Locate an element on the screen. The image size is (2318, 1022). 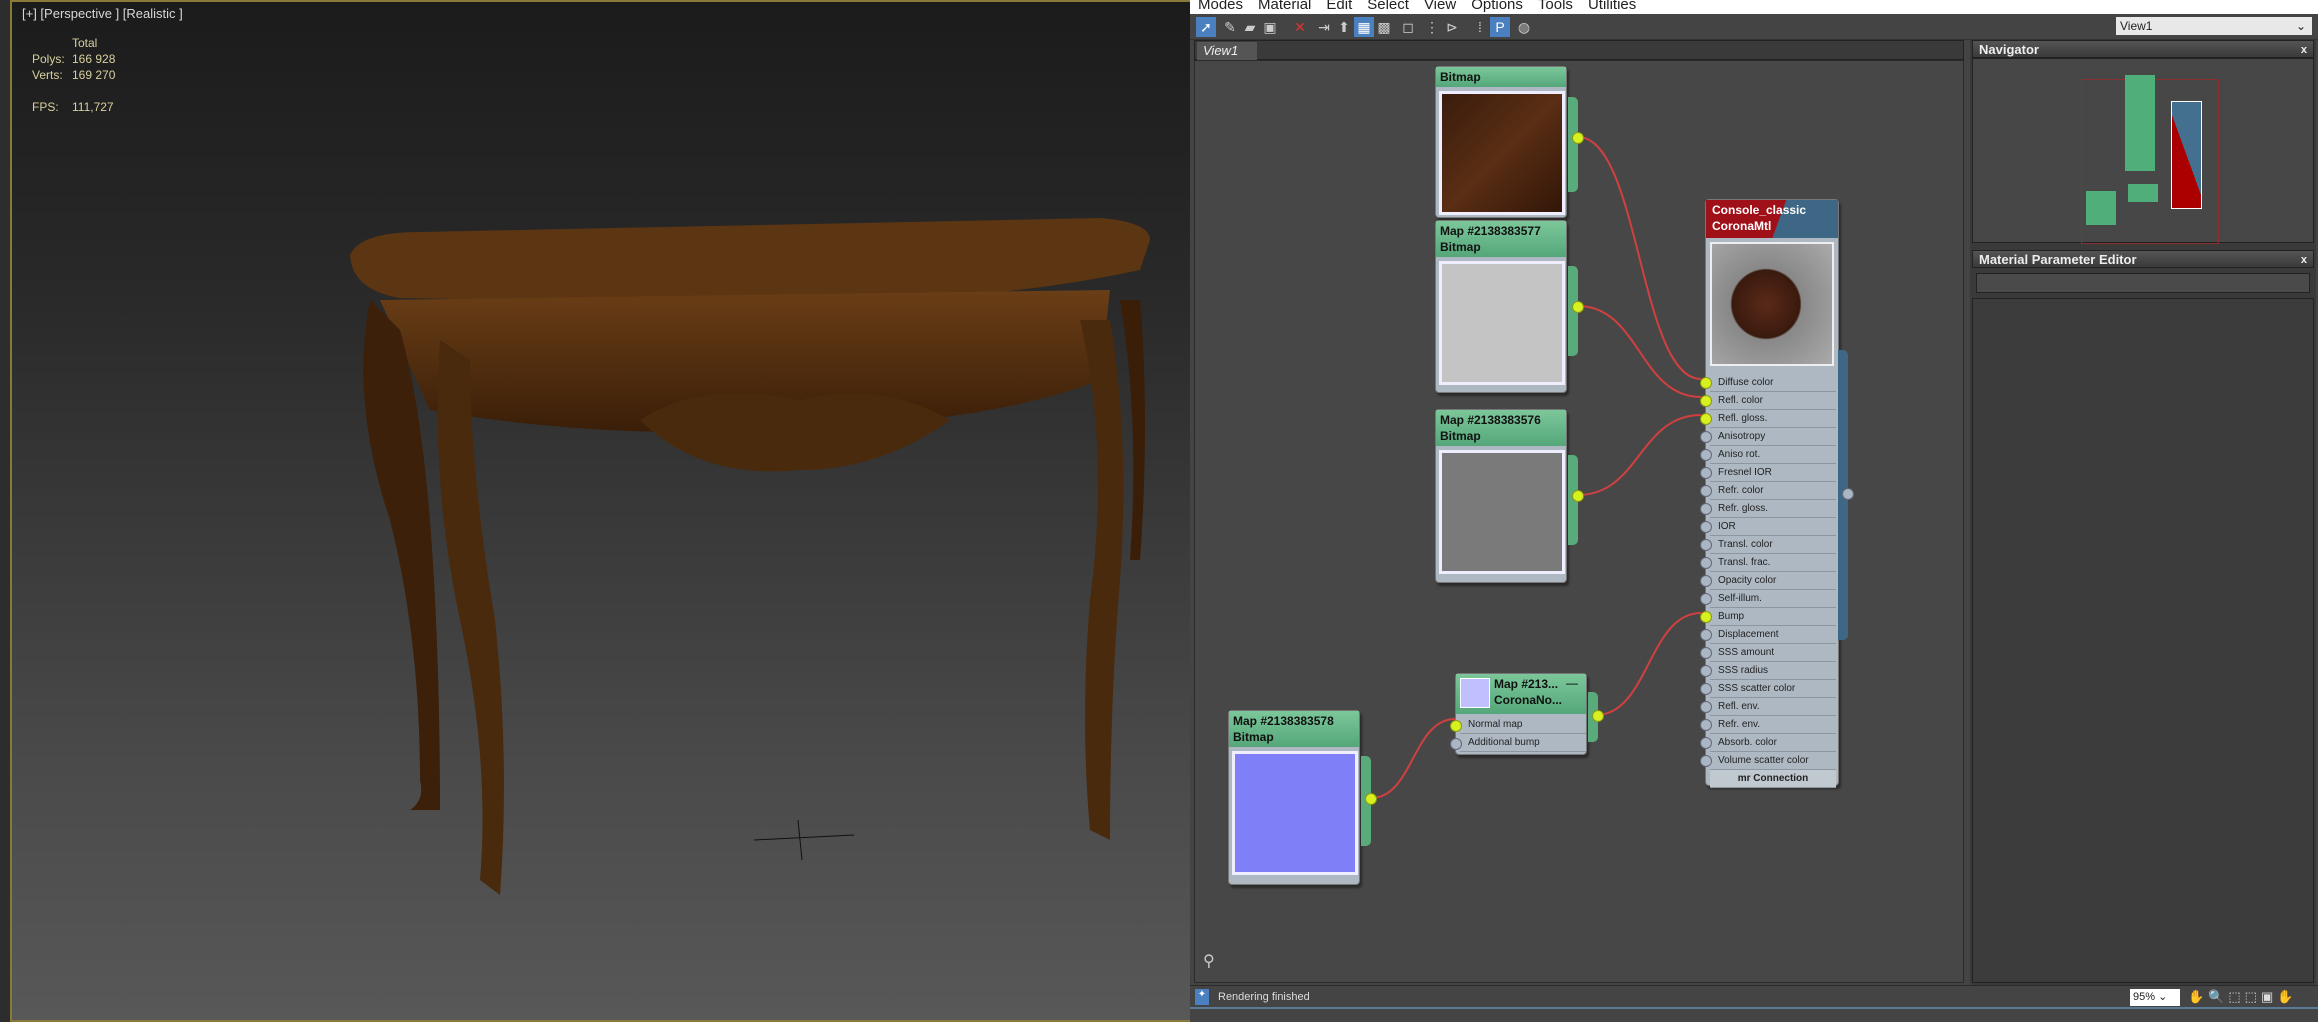
menu-modes: Modes is located at coordinates (1220, 6).